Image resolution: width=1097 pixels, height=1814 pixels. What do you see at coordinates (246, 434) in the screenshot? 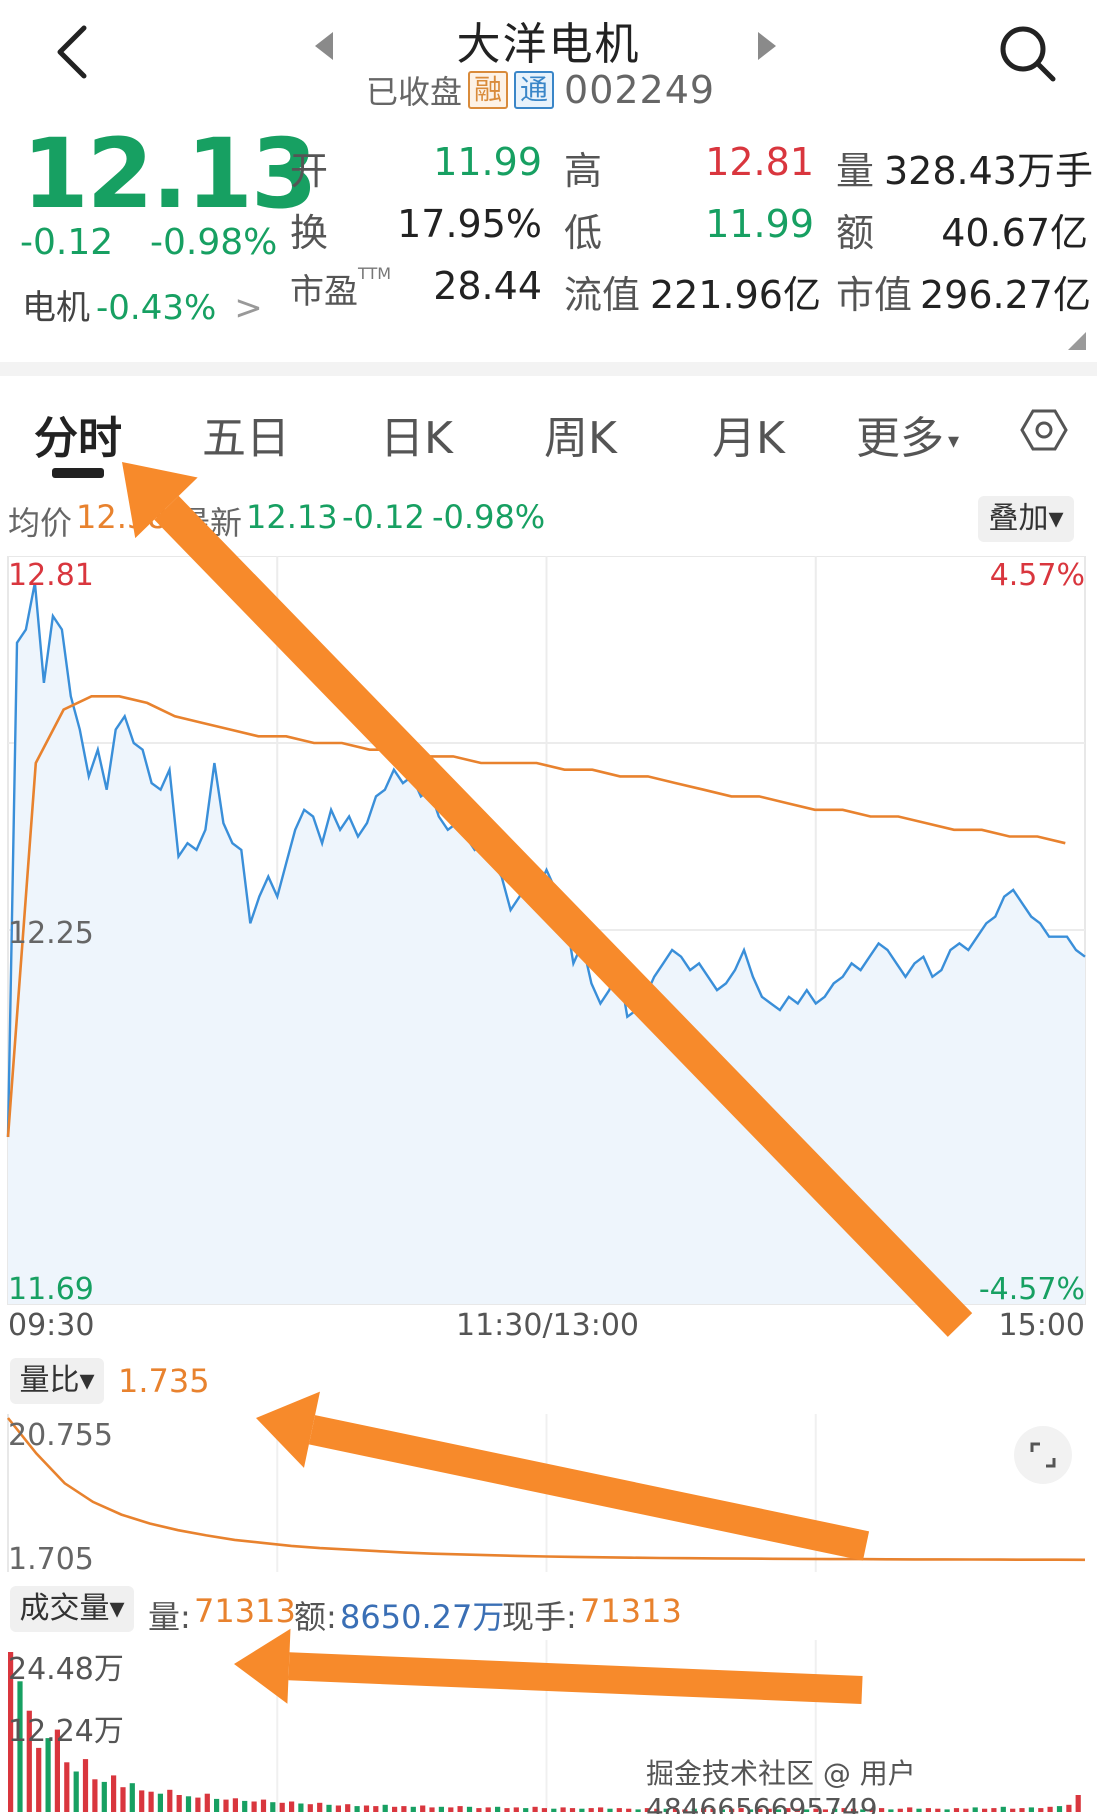
I see `tab-five-day: 五日` at bounding box center [246, 434].